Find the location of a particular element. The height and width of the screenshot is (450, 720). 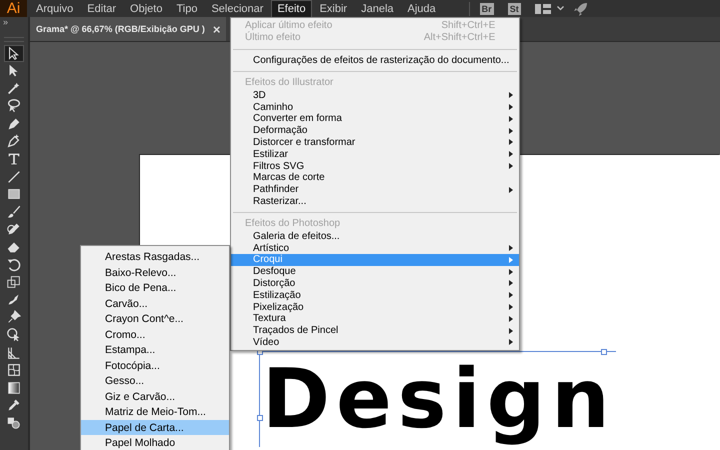

menu-item: Deformação is located at coordinates (375, 130).